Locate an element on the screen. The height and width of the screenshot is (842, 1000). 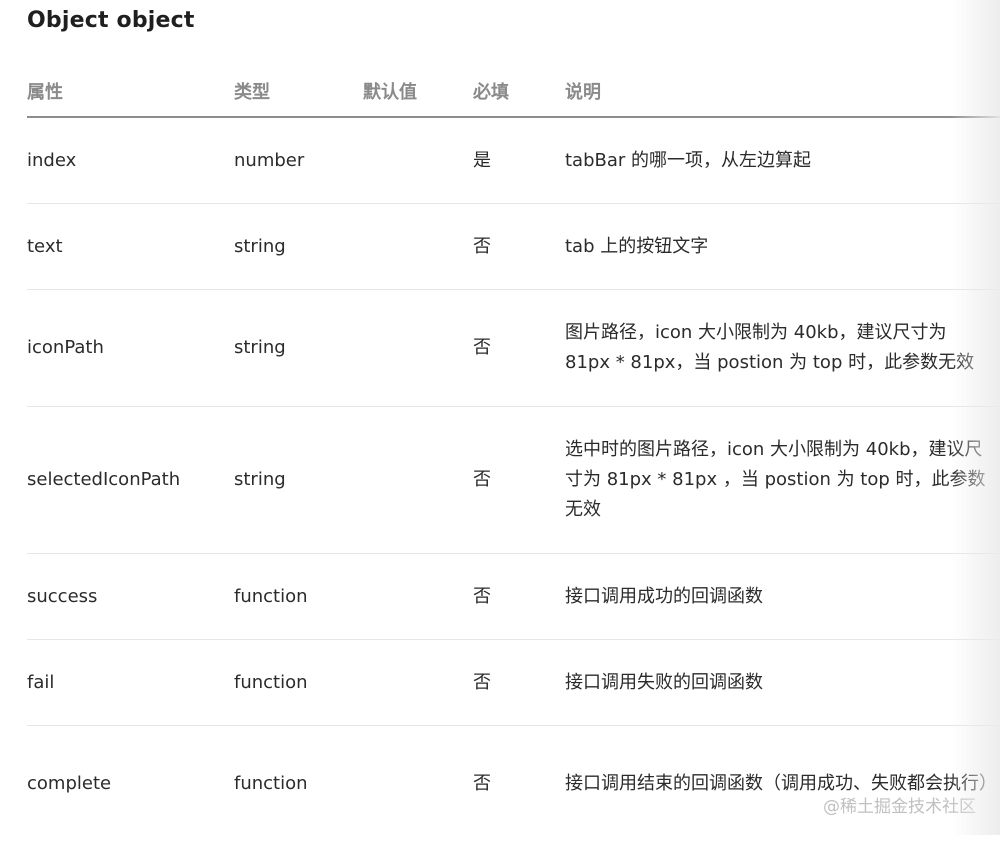
cell-name: index is located at coordinates (52, 160).